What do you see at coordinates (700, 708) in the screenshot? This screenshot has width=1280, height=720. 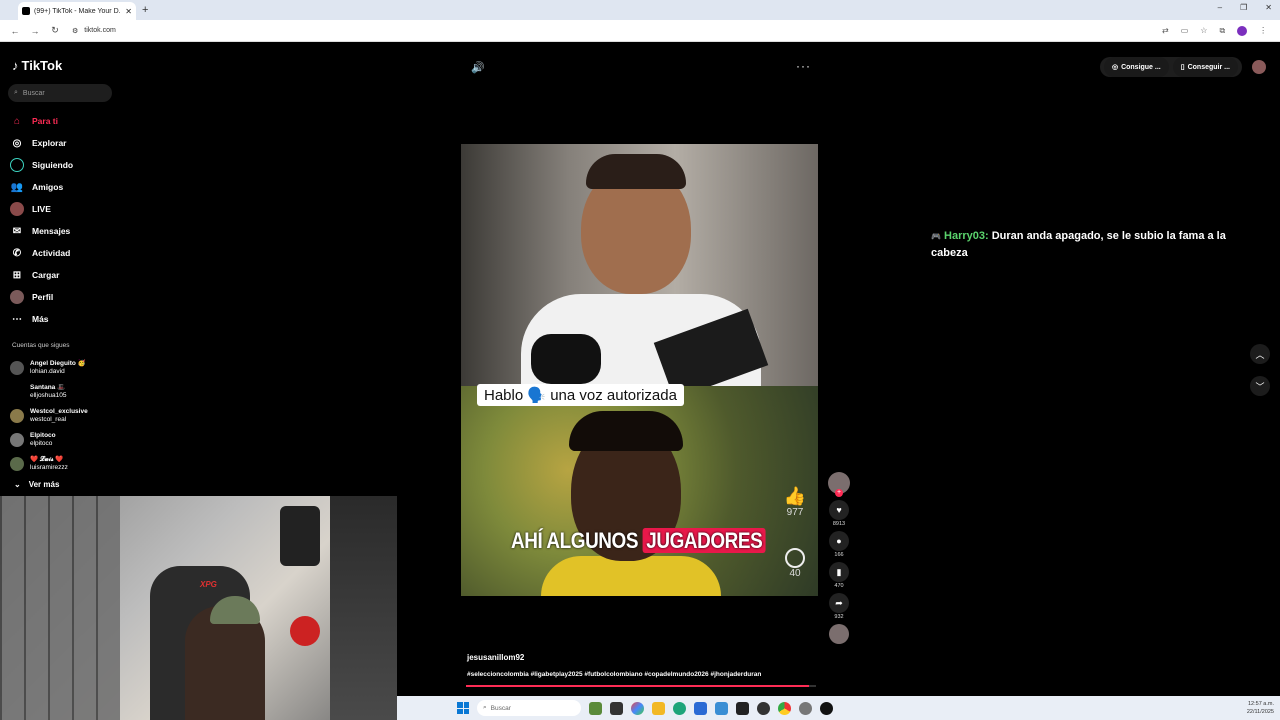 I see `store-icon` at bounding box center [700, 708].